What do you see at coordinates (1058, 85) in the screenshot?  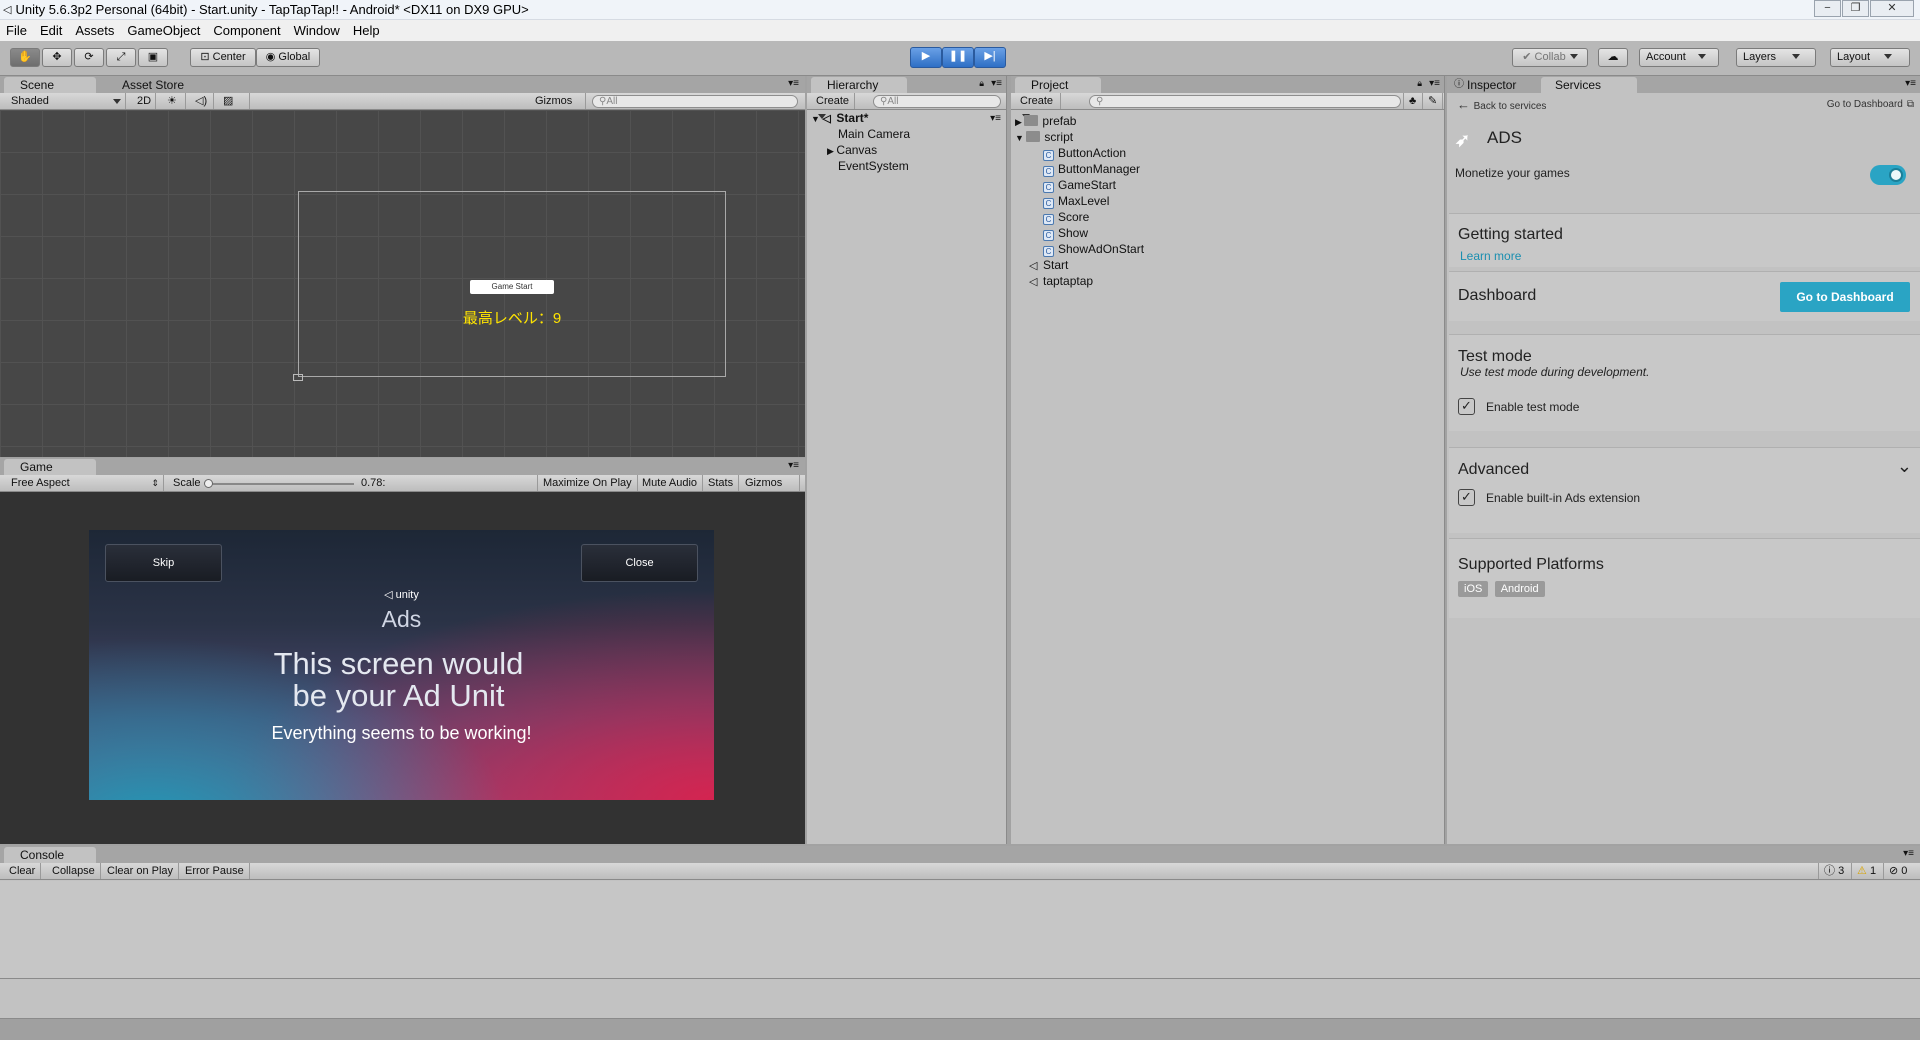 I see `tab-project: Project` at bounding box center [1058, 85].